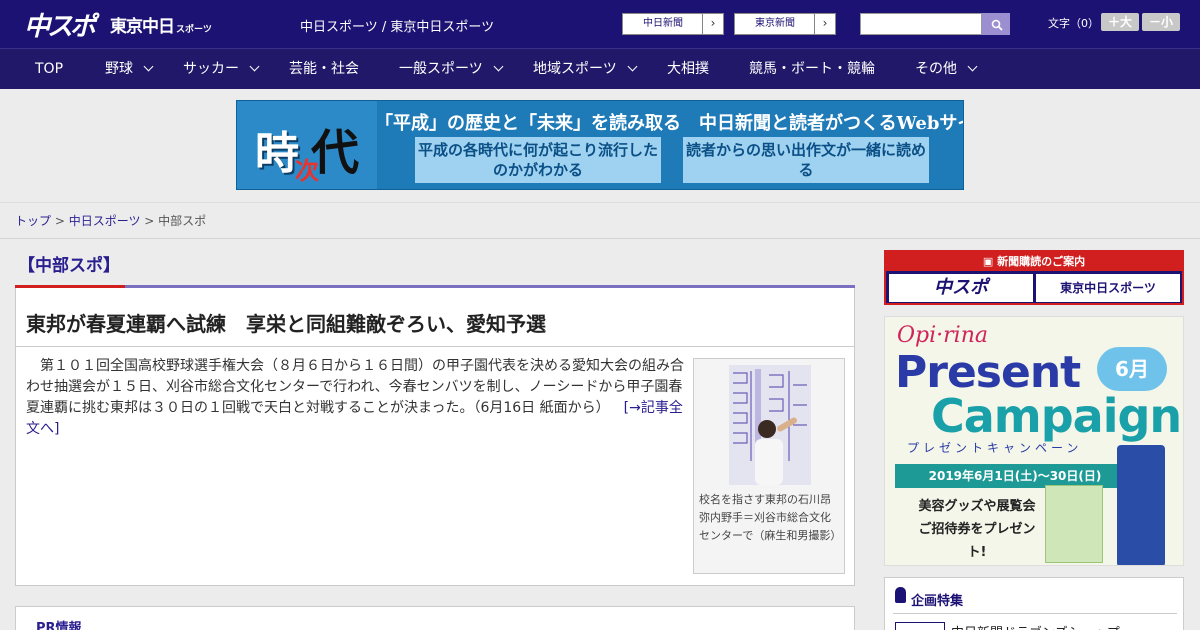 This screenshot has height=630, width=1200. I want to click on site-name-link: 中日スポーツ / 東京中日スポーツ, so click(397, 25).